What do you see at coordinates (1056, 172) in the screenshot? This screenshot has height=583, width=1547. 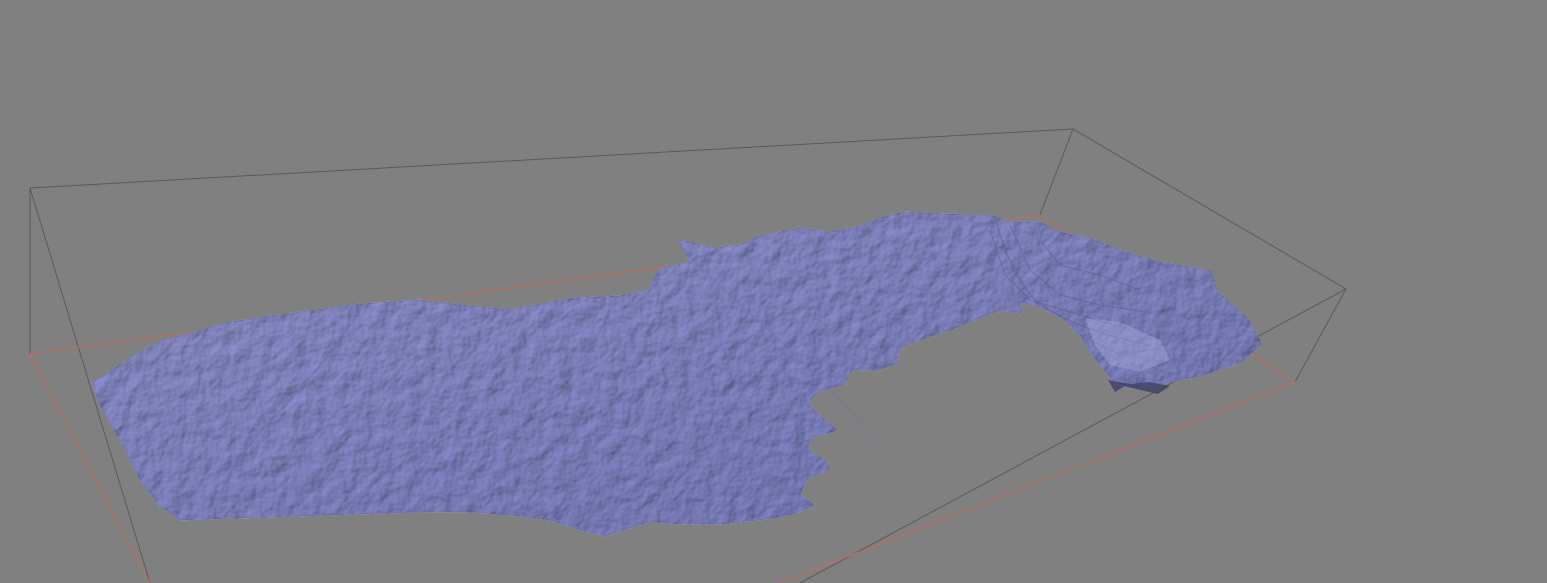 I see `bbox-edge-vertical-back` at bounding box center [1056, 172].